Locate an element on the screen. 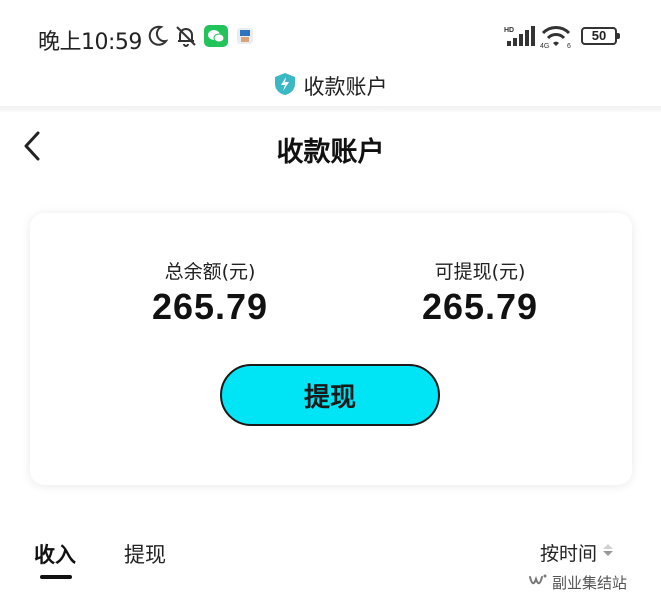 This screenshot has height=613, width=661. available-balance-value: 265.79 is located at coordinates (480, 306).